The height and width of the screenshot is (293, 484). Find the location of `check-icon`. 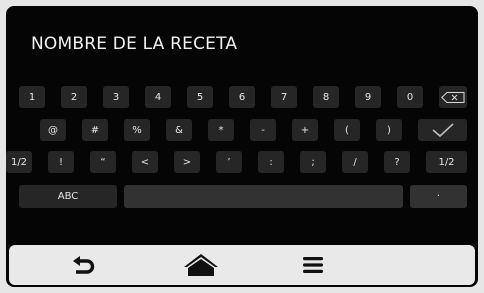

check-icon is located at coordinates (442, 130).